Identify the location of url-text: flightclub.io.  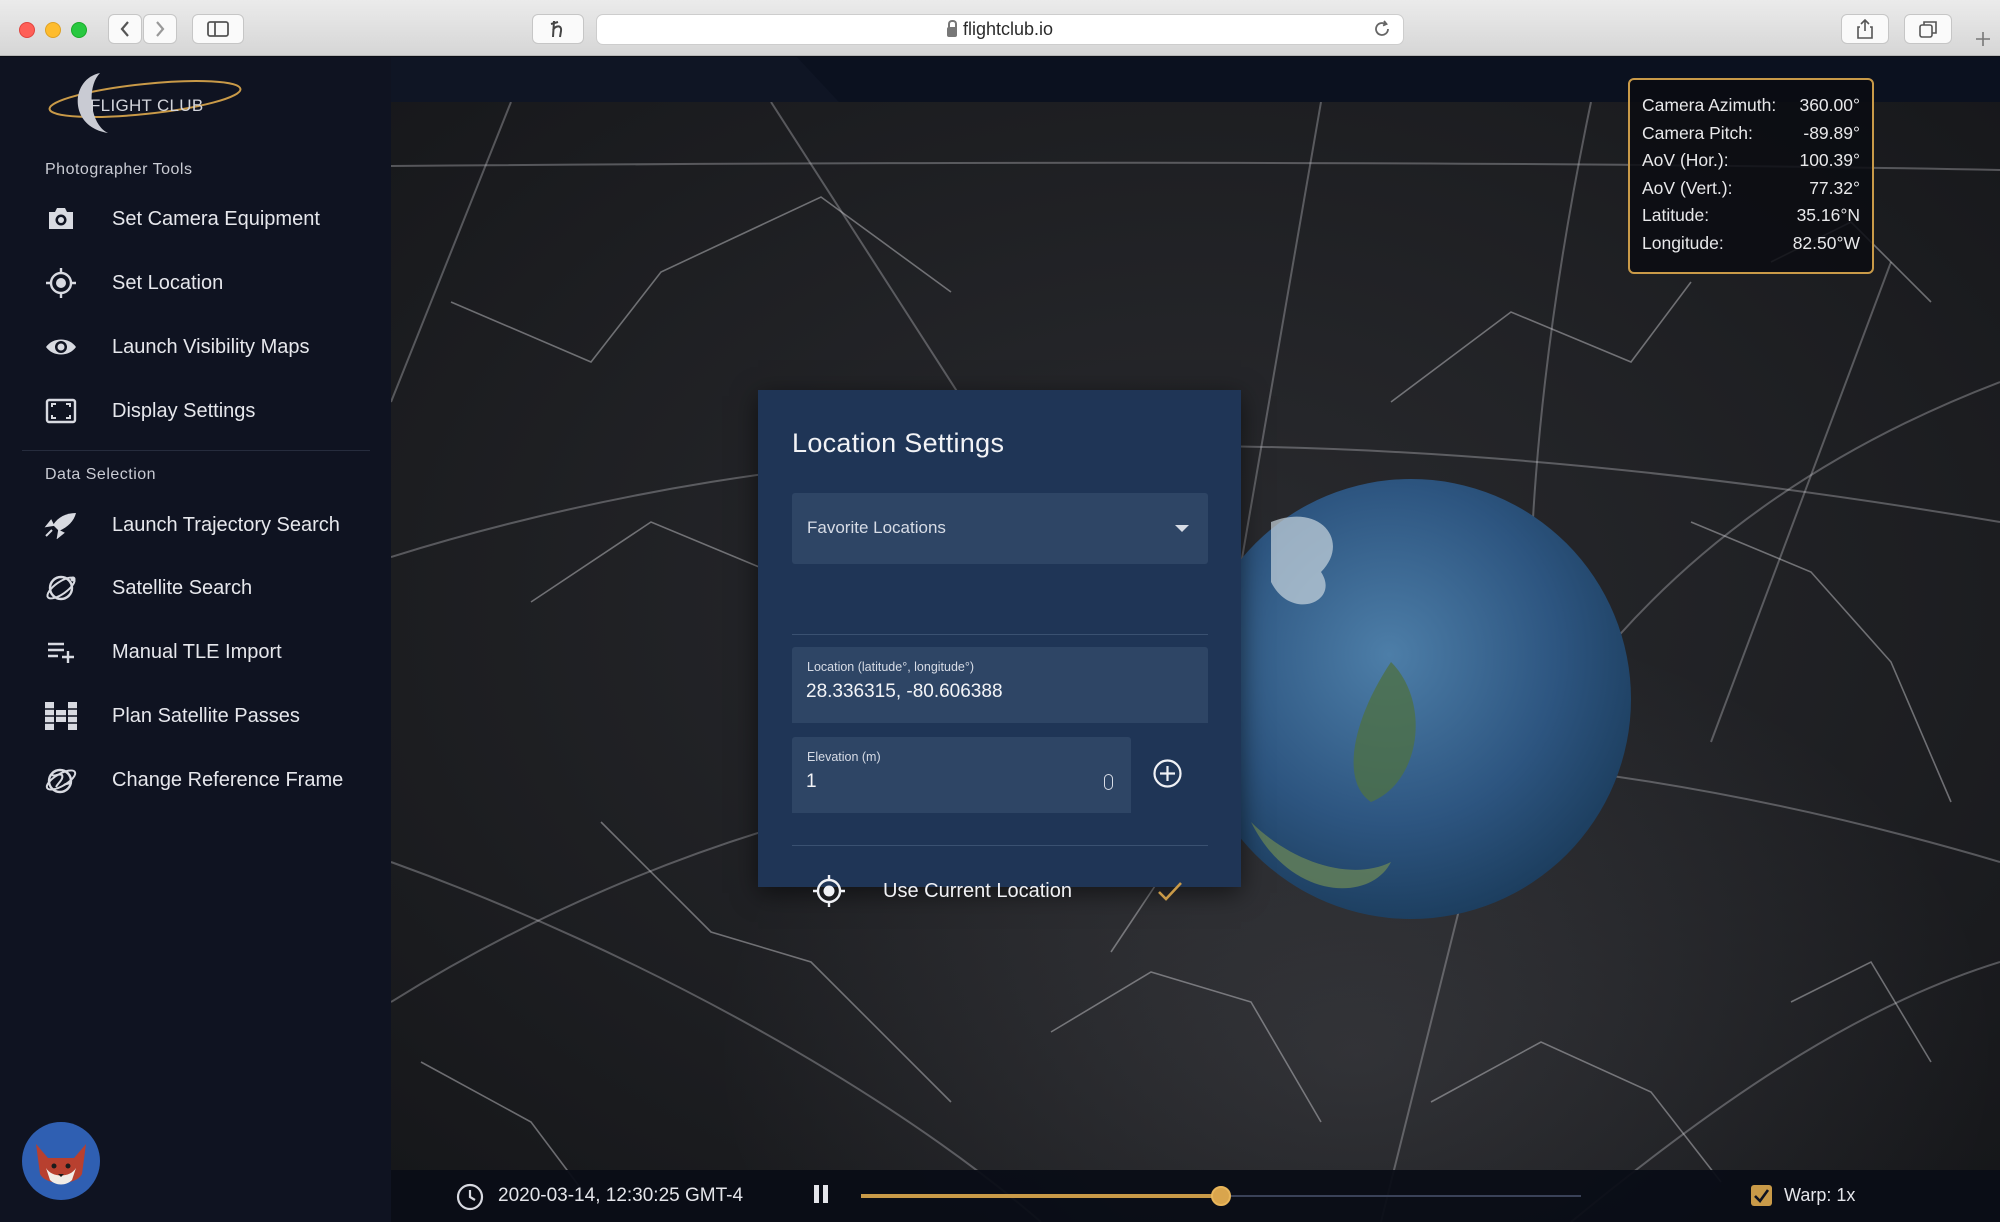
(1008, 29).